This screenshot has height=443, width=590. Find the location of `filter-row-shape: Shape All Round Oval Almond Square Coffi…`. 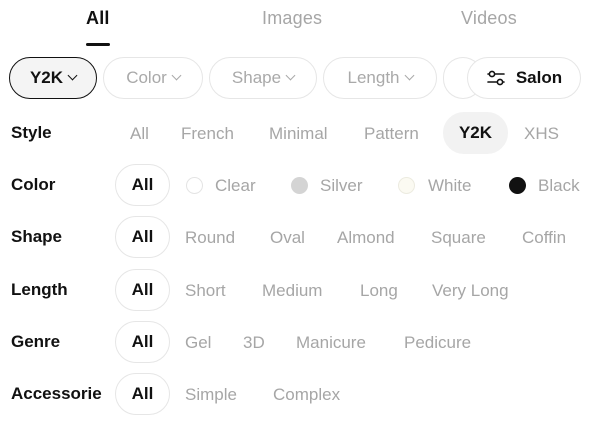

filter-row-shape: Shape All Round Oval Almond Square Coffi… is located at coordinates (295, 238).